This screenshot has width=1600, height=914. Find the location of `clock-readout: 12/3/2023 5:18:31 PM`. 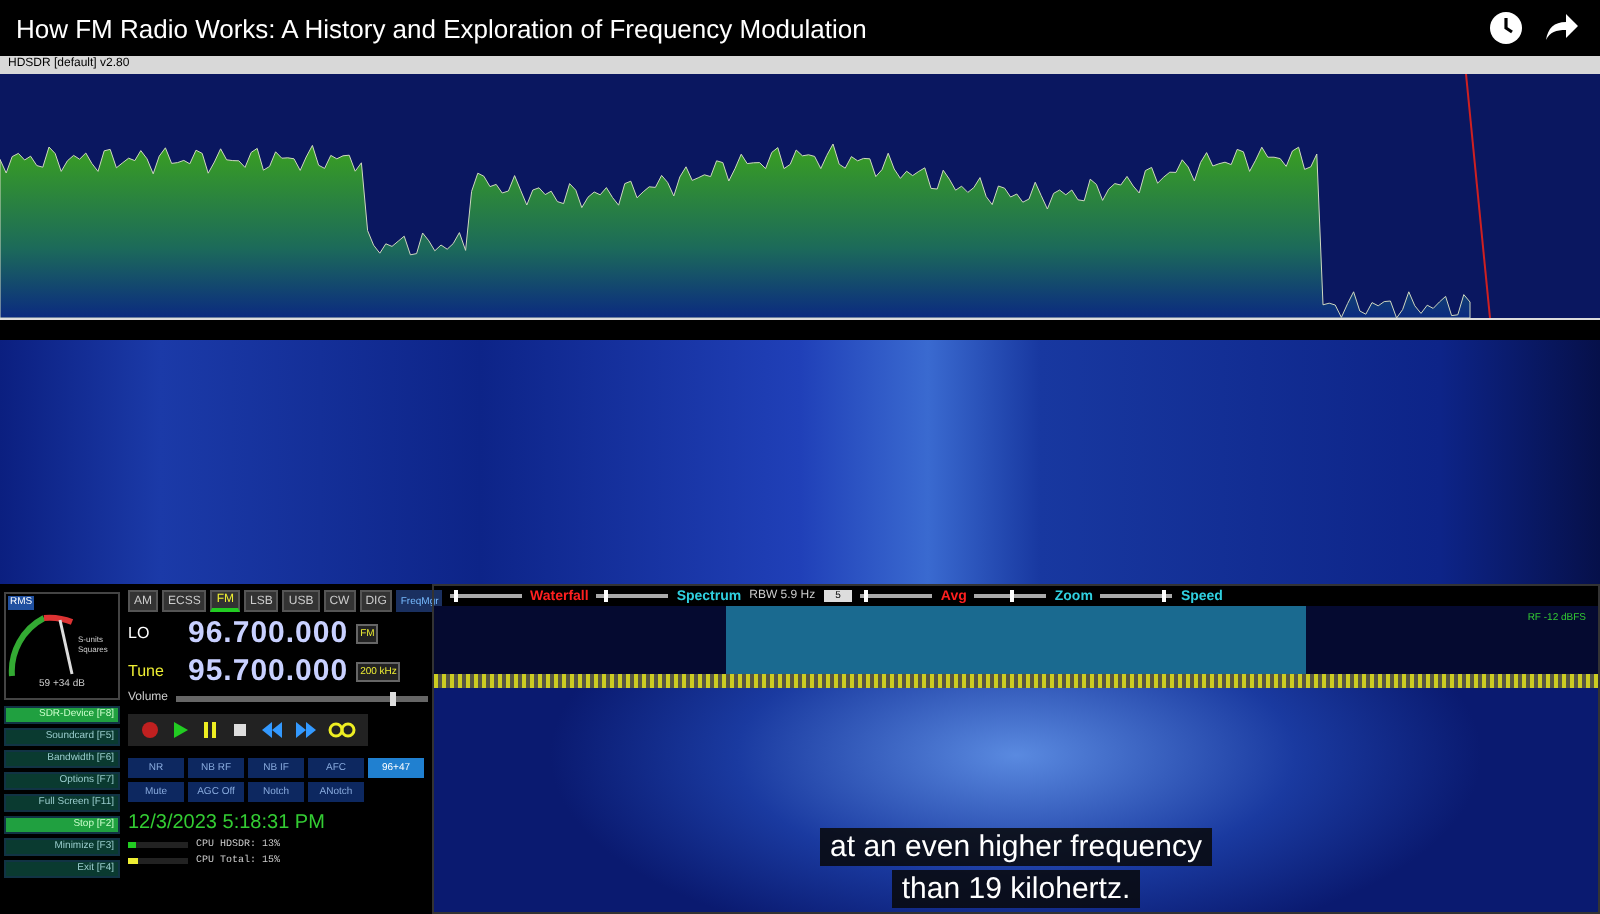

clock-readout: 12/3/2023 5:18:31 PM is located at coordinates (227, 823).